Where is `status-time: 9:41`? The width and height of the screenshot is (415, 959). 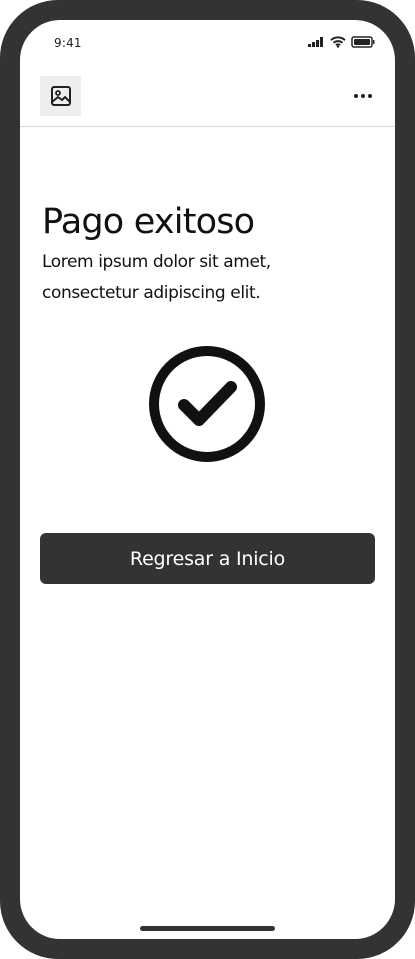 status-time: 9:41 is located at coordinates (68, 43).